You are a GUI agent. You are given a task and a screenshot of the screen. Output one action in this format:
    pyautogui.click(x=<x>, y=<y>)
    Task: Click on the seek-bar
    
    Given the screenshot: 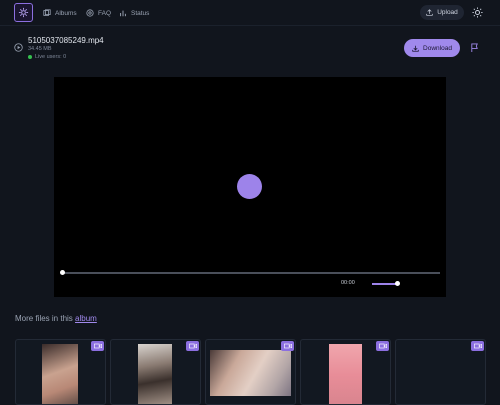 What is the action you would take?
    pyautogui.click(x=251, y=273)
    